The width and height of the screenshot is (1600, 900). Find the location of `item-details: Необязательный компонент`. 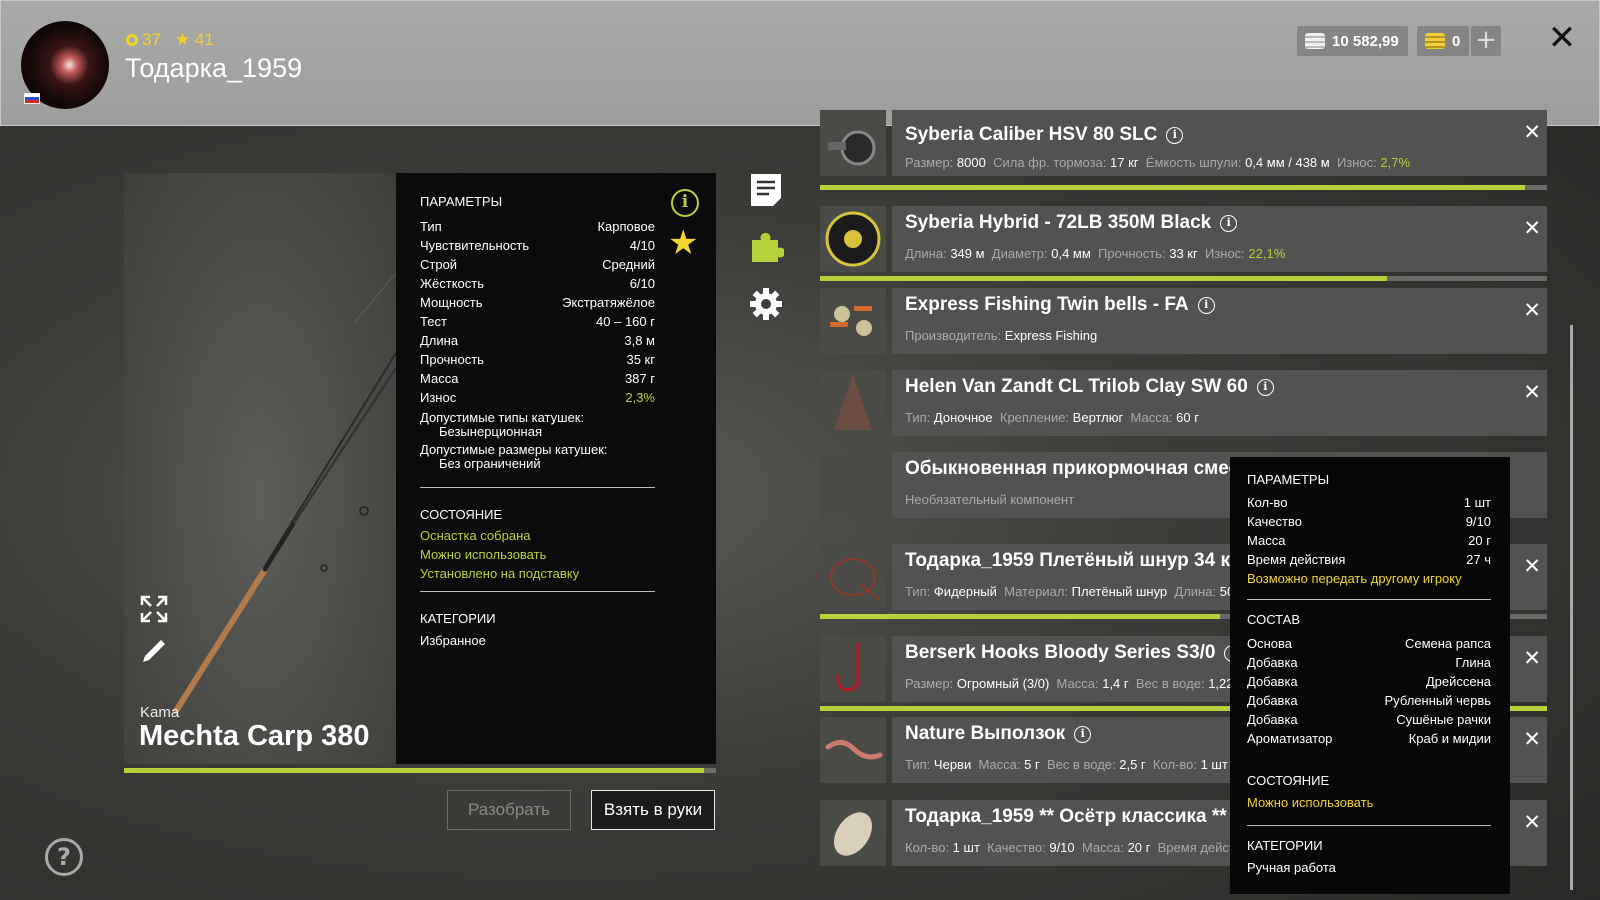

item-details: Необязательный компонент is located at coordinates (990, 499).